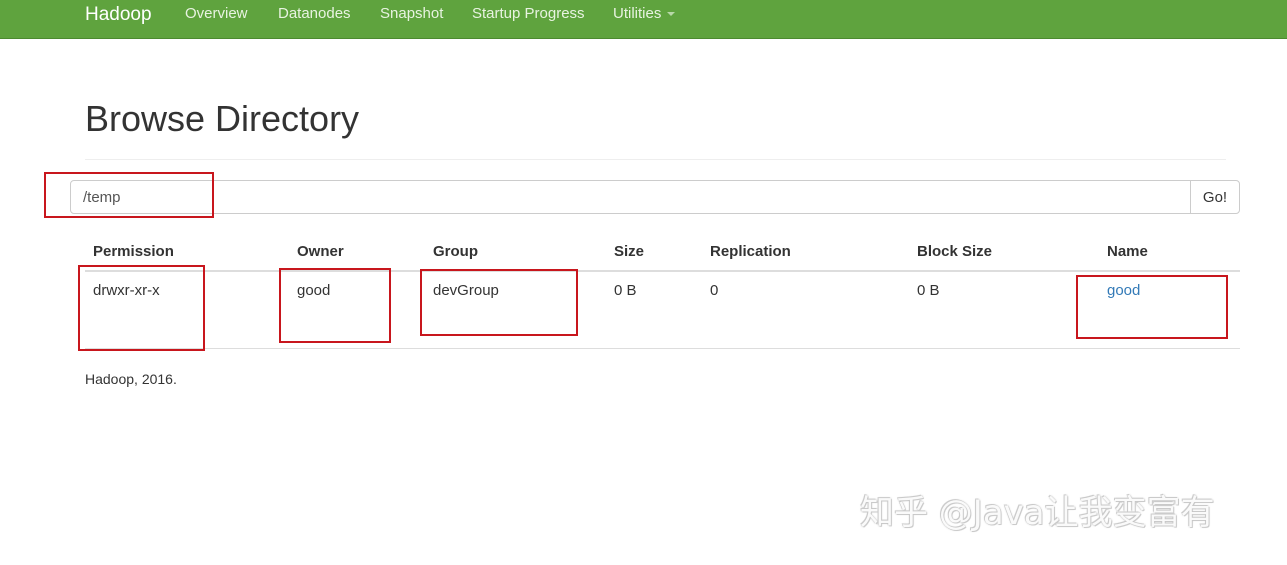 This screenshot has height=565, width=1287. What do you see at coordinates (411, 14) in the screenshot?
I see `nav-snapshot: Snapshot` at bounding box center [411, 14].